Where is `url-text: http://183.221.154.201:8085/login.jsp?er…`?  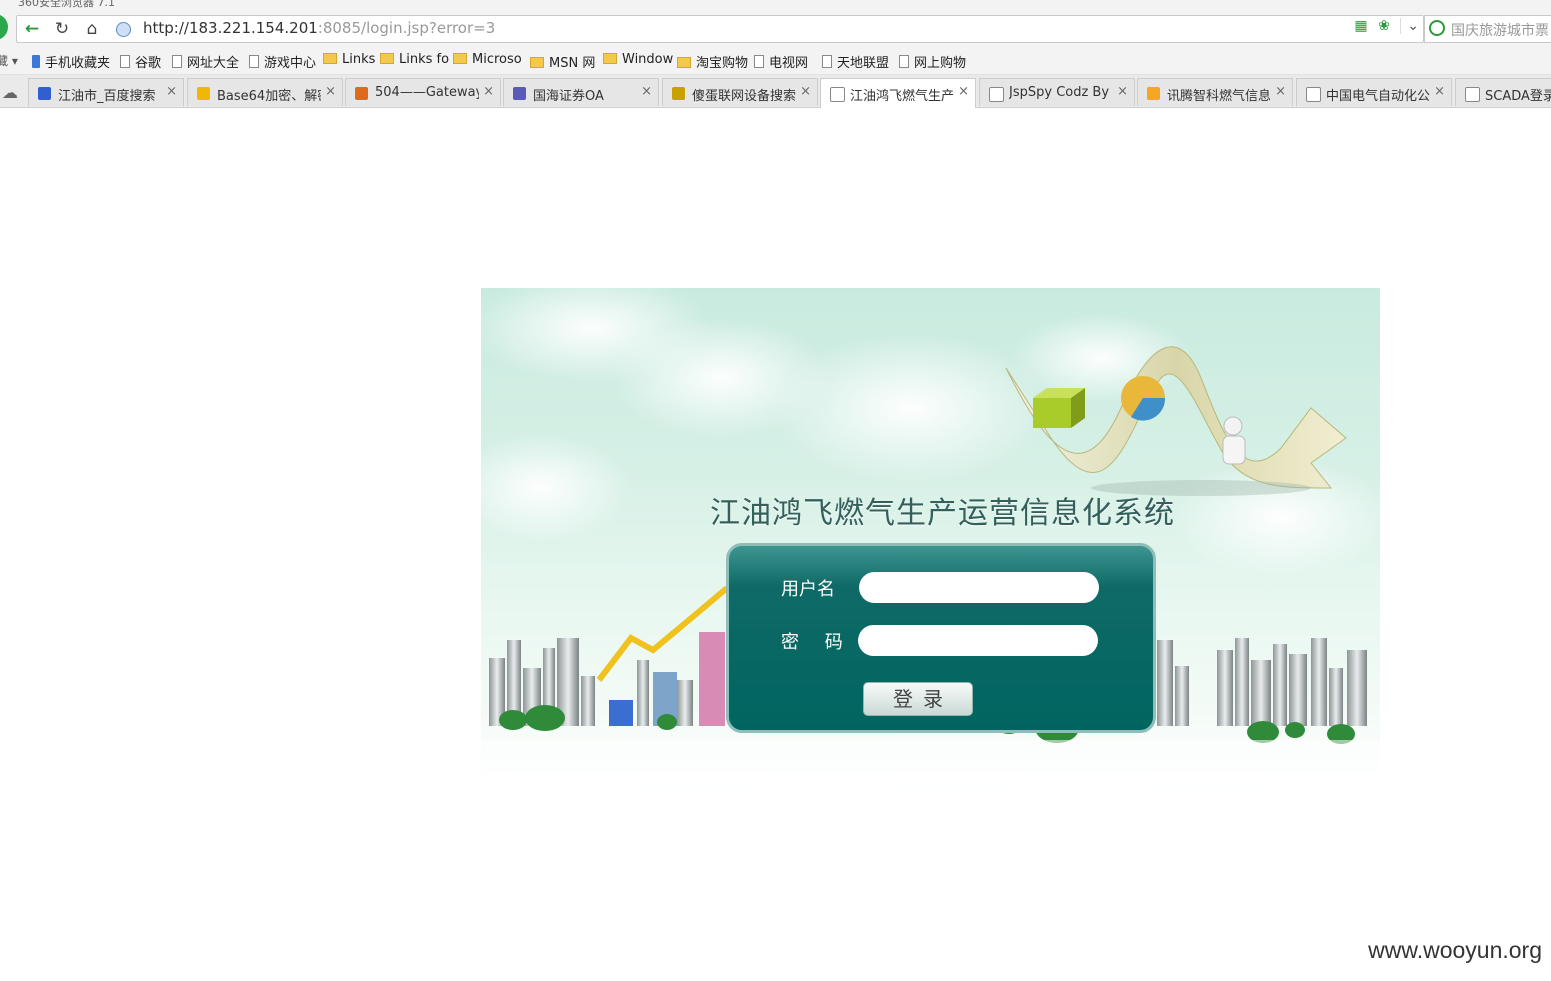 url-text: http://183.221.154.201:8085/login.jsp?er… is located at coordinates (319, 28).